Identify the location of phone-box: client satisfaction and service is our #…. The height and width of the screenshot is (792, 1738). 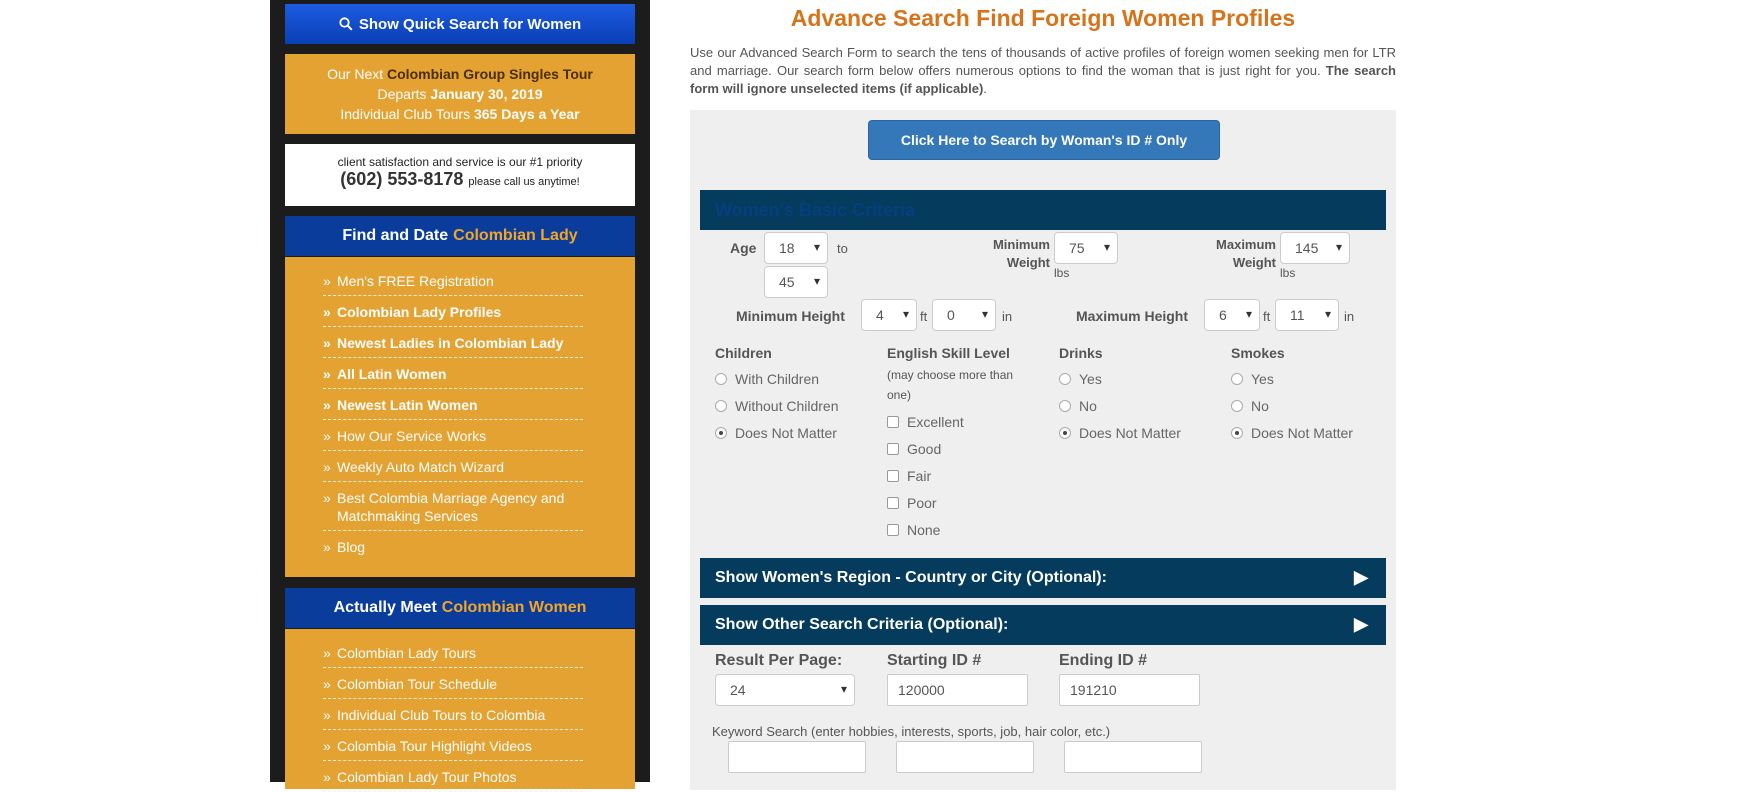
(460, 175).